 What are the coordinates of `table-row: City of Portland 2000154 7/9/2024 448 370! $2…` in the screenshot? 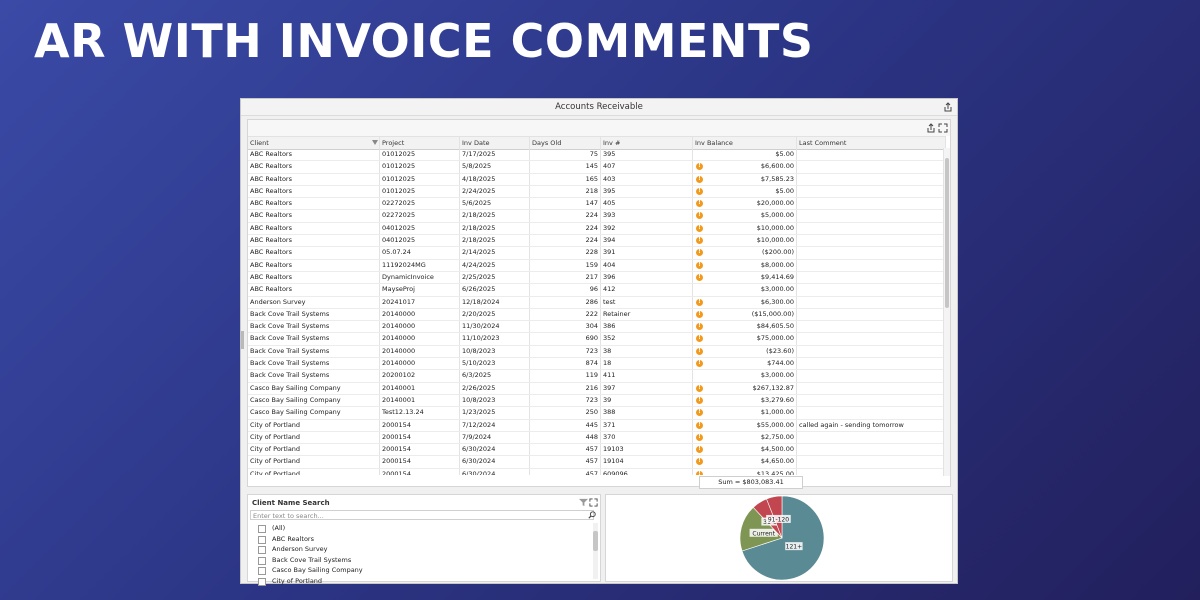 It's located at (597, 438).